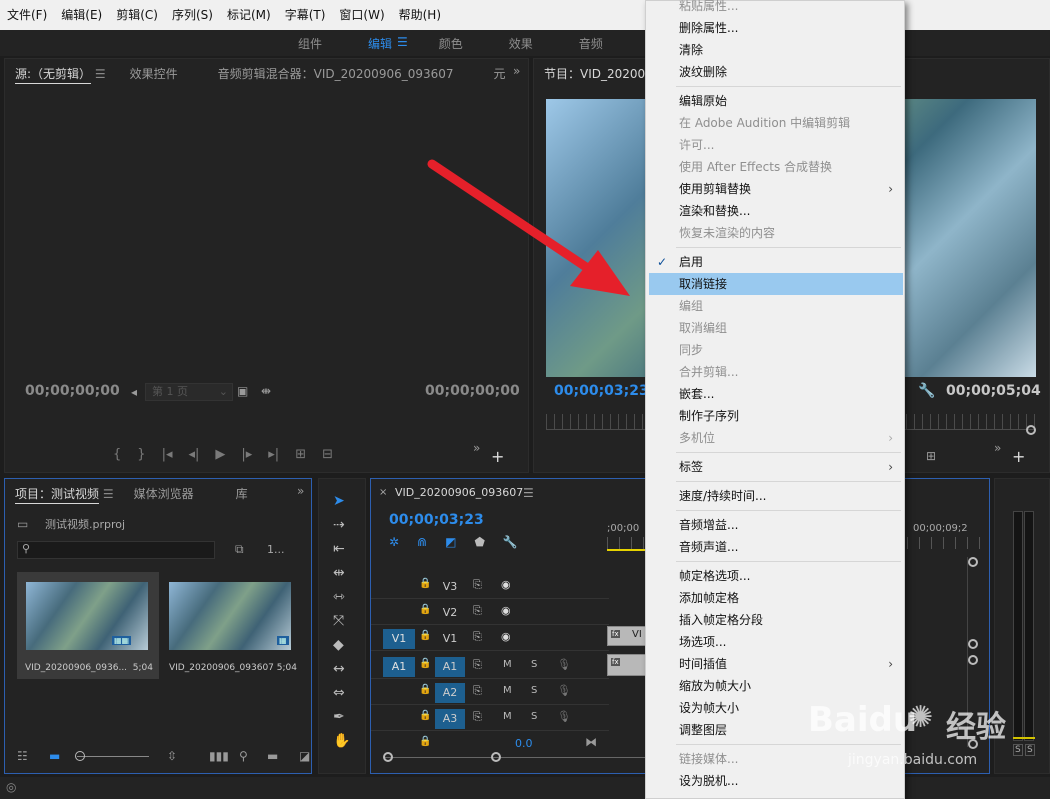  I want to click on zoom-handle-left, so click(388, 757).